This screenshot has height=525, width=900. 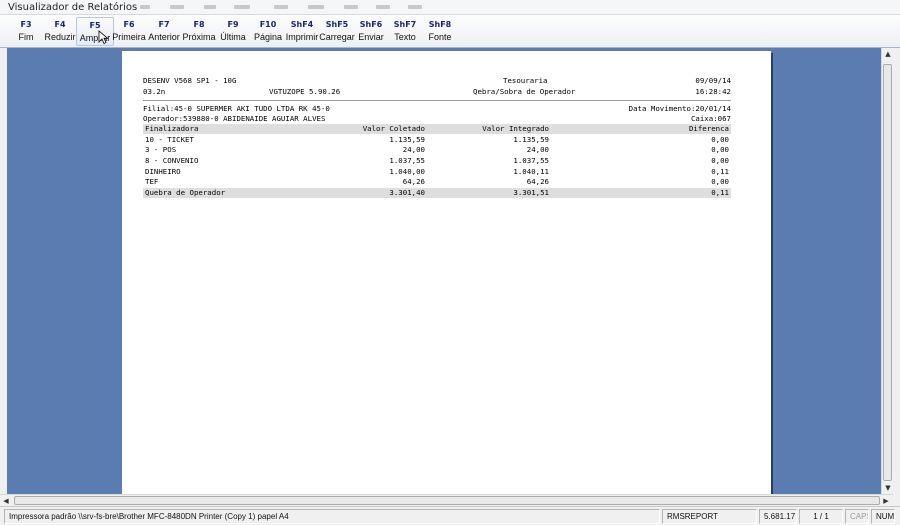 I want to click on row-valor-integrado: 24,00, so click(x=537, y=149).